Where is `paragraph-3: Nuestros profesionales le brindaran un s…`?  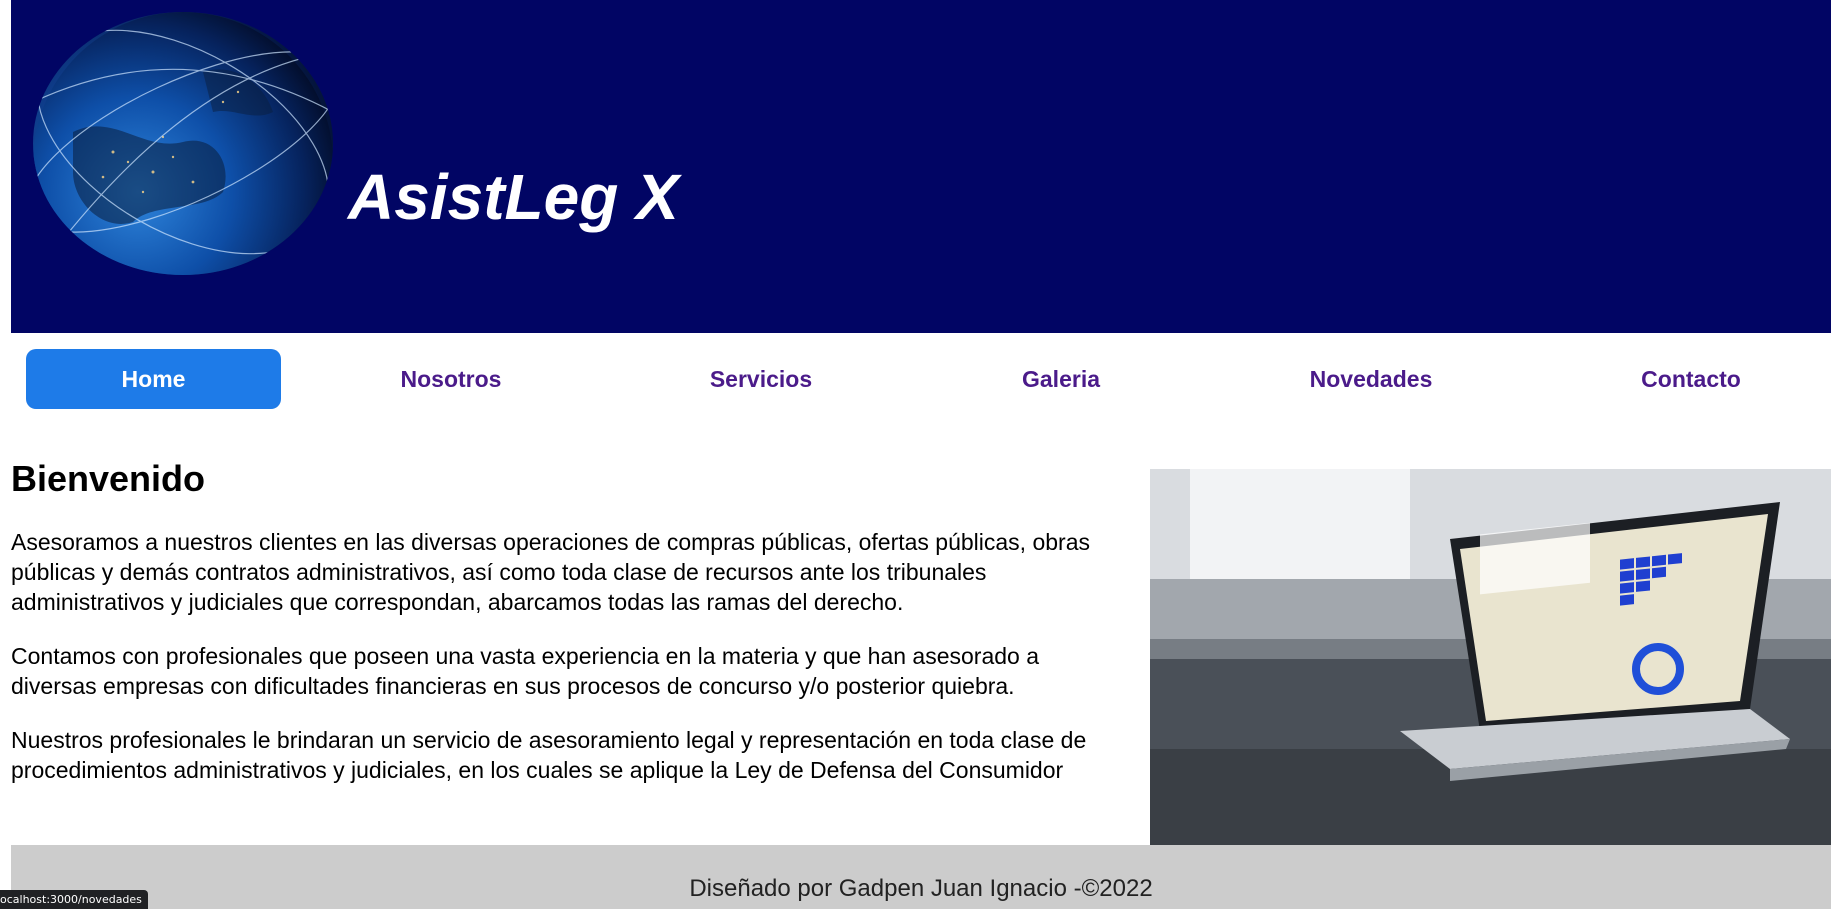 paragraph-3: Nuestros profesionales le brindaran un s… is located at coordinates (549, 755).